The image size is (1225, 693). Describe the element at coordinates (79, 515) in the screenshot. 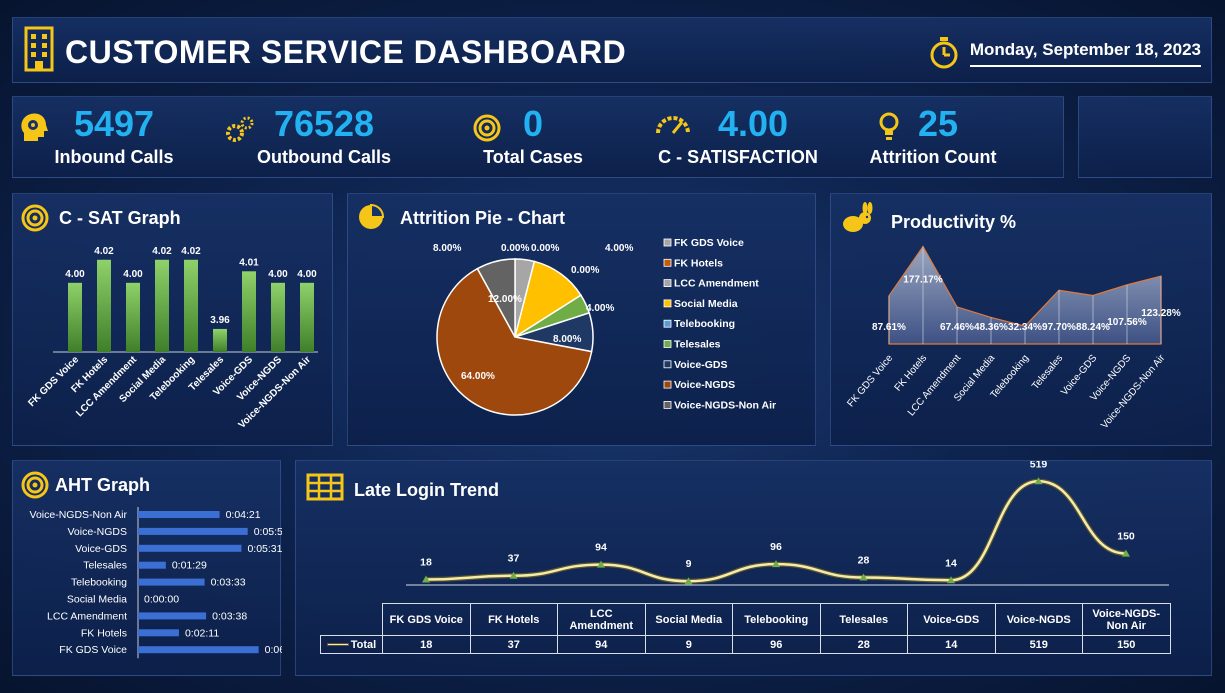

I see `aht-category-label: Voice-NGDS-Non Air` at that location.